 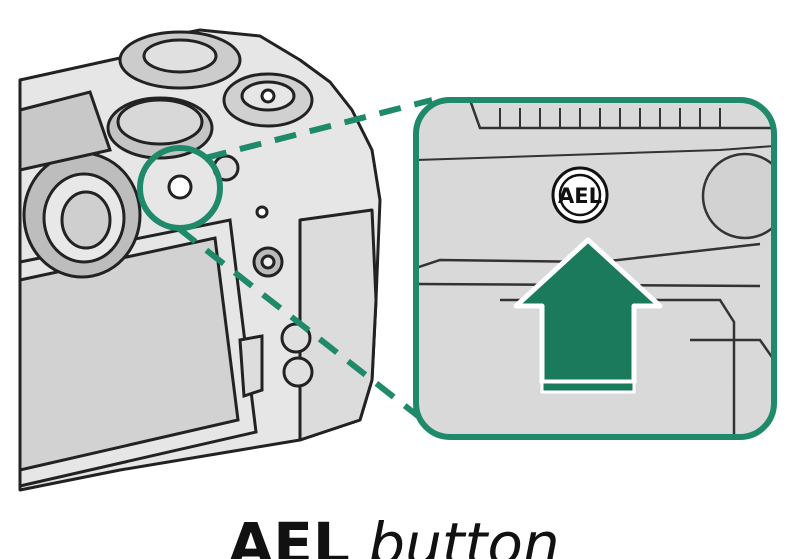 I want to click on ael-button-icon: AEL, so click(x=580, y=195).